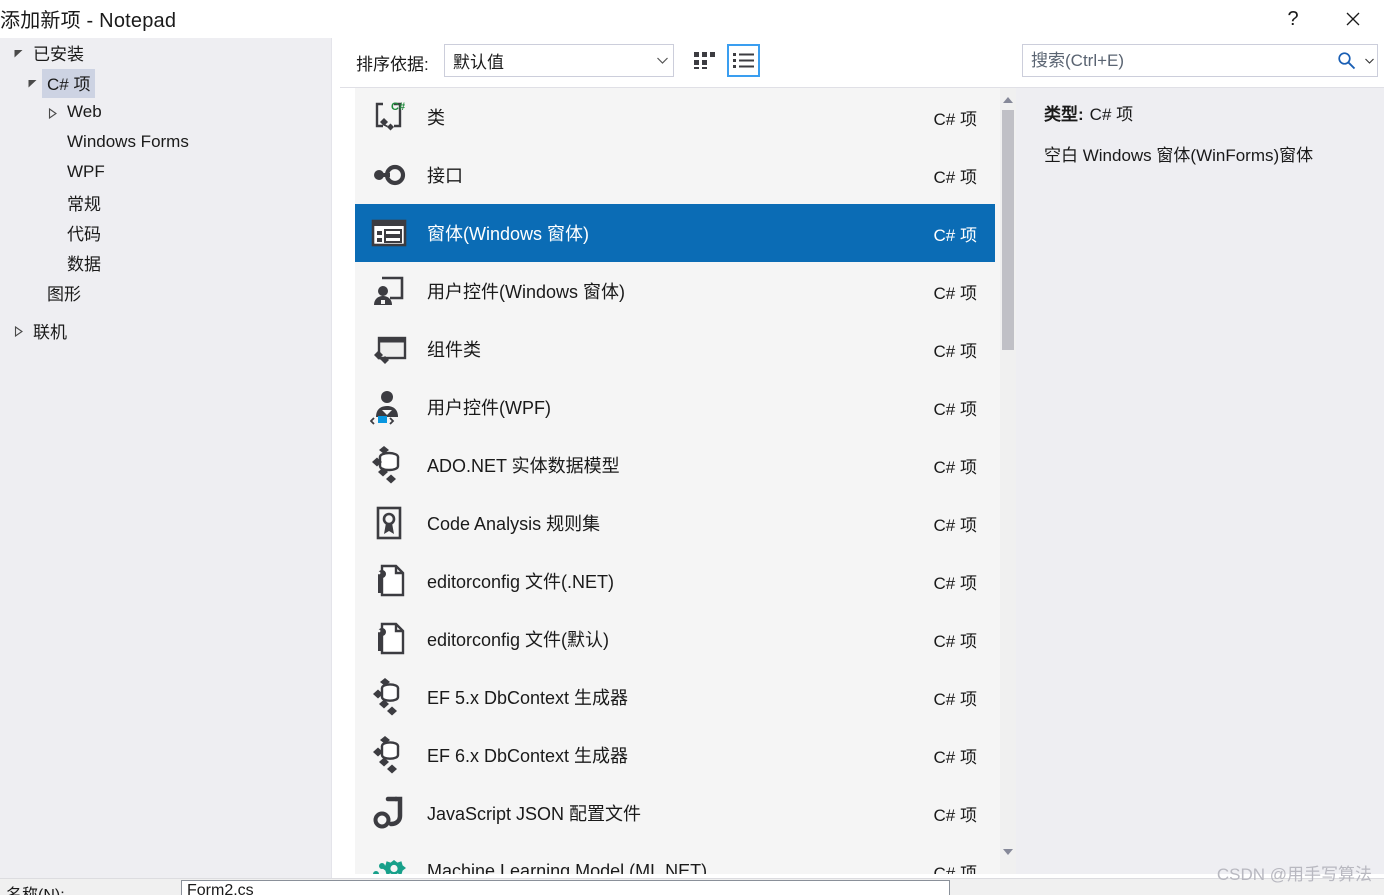 The image size is (1384, 895). I want to click on detail-description: 空白 Windows 窗体(WinForms)窗体, so click(1179, 155).